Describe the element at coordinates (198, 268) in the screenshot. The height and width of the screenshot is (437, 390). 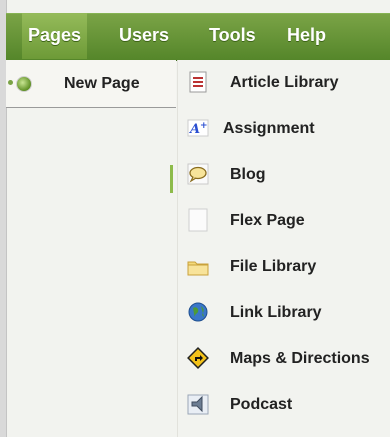
I see `file-library-icon` at that location.